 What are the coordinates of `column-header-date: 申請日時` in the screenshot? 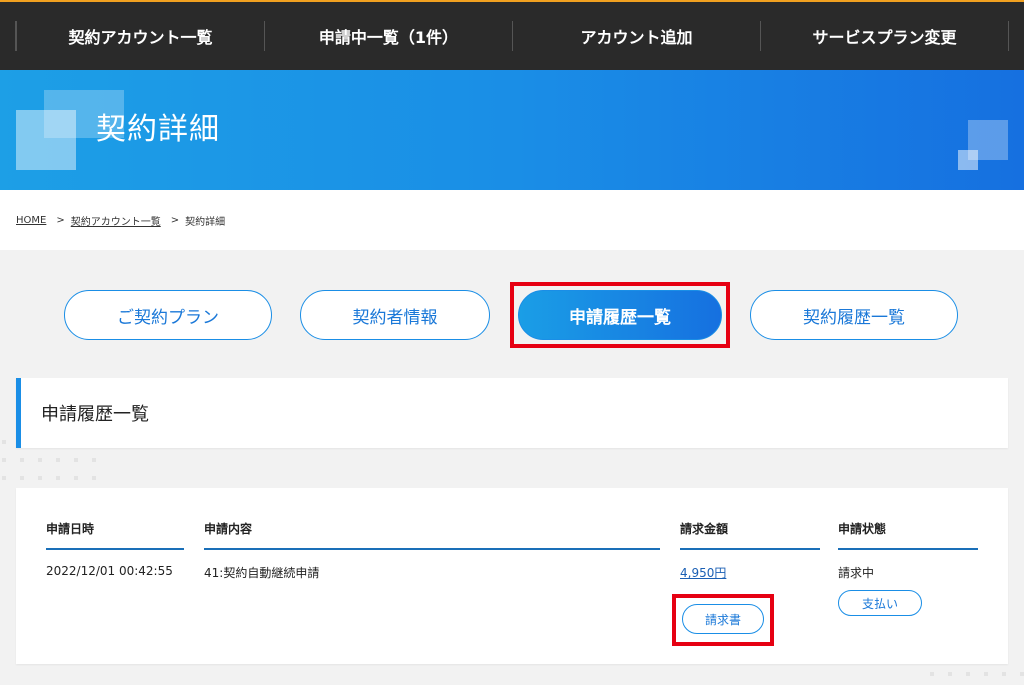 It's located at (115, 535).